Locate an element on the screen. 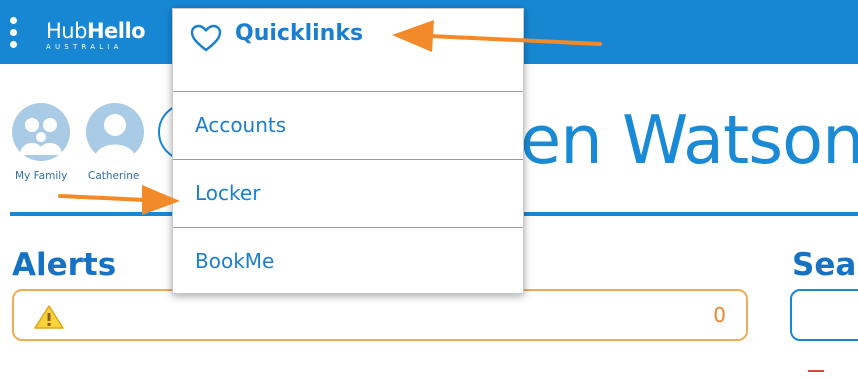  hubhello-logo: HubHello AUSTRALIA is located at coordinates (96, 35).